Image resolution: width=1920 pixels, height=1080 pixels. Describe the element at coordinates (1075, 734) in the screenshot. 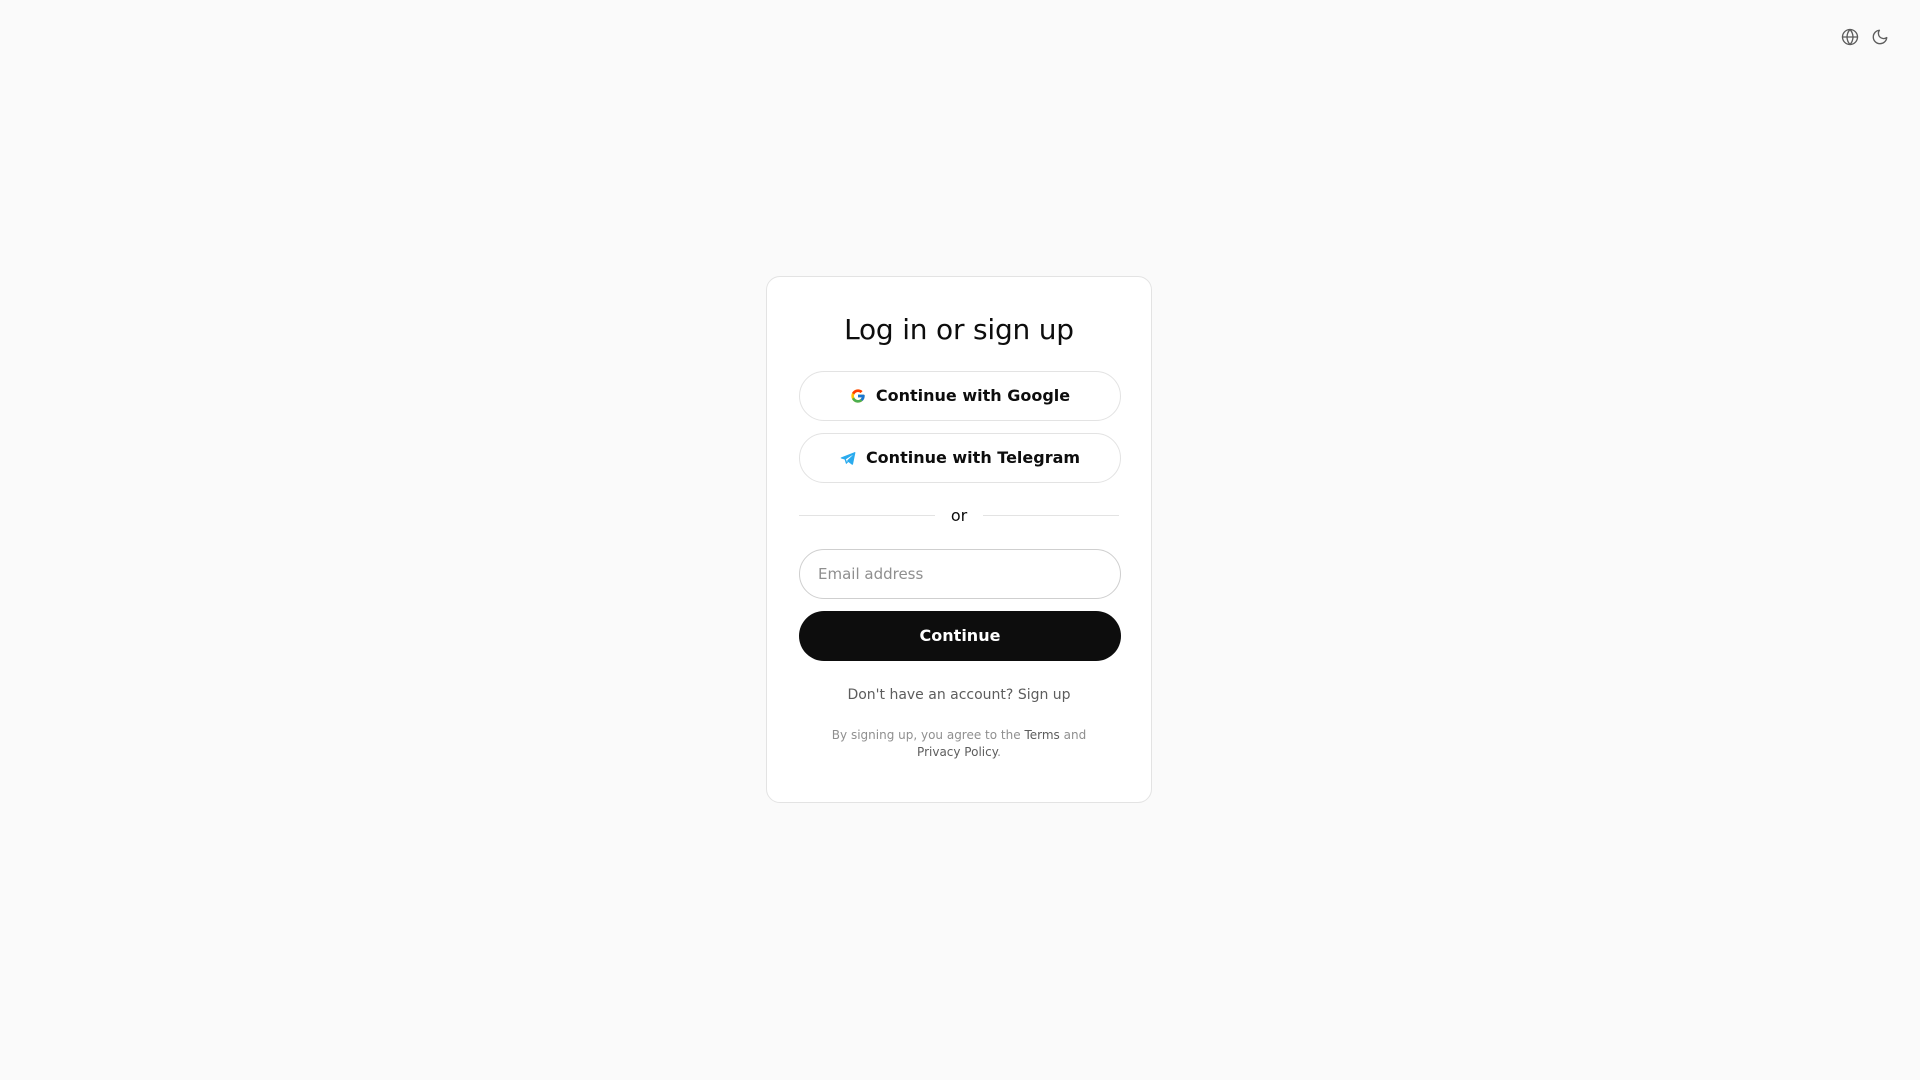

I see `legal-and: and` at that location.